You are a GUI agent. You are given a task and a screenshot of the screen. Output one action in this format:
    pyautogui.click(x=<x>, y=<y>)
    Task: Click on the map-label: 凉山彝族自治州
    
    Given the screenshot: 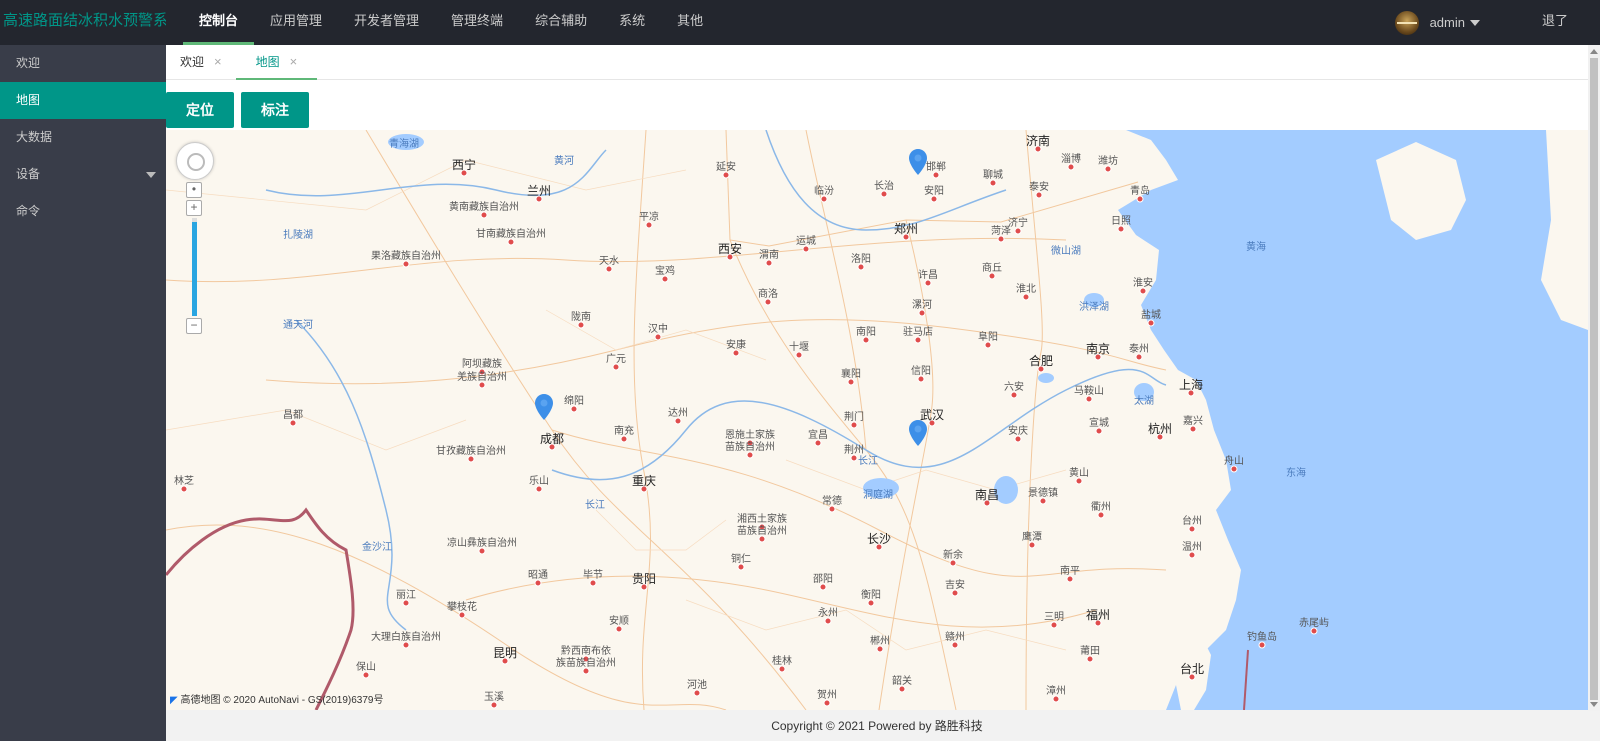 What is the action you would take?
    pyautogui.click(x=482, y=543)
    